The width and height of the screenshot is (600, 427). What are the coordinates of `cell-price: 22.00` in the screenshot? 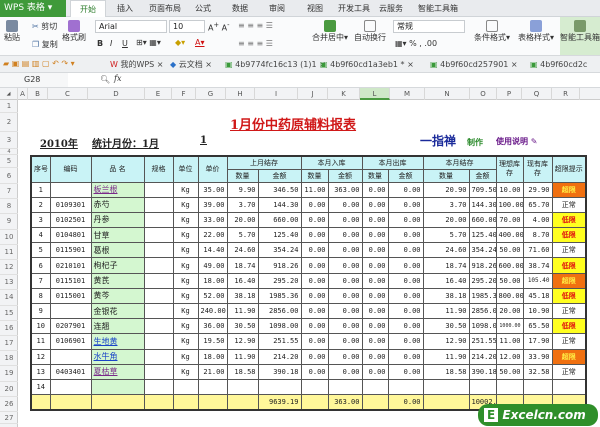 It's located at (212, 235).